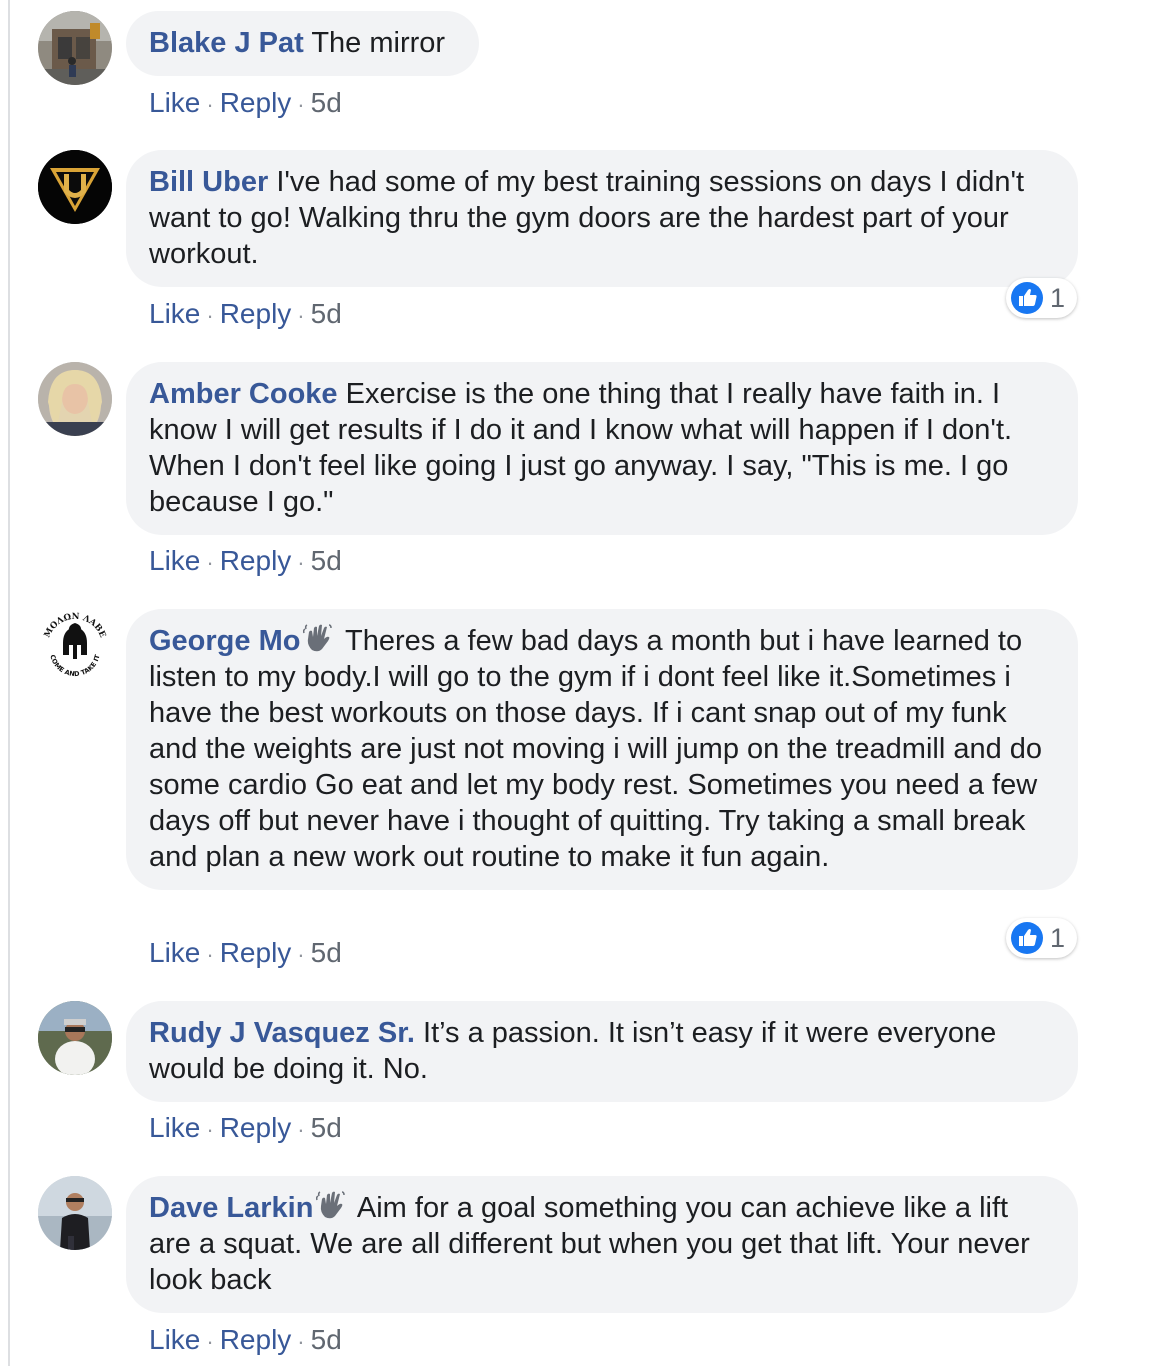 The width and height of the screenshot is (1160, 1366). Describe the element at coordinates (224, 641) in the screenshot. I see `comment-author: George Mo` at that location.